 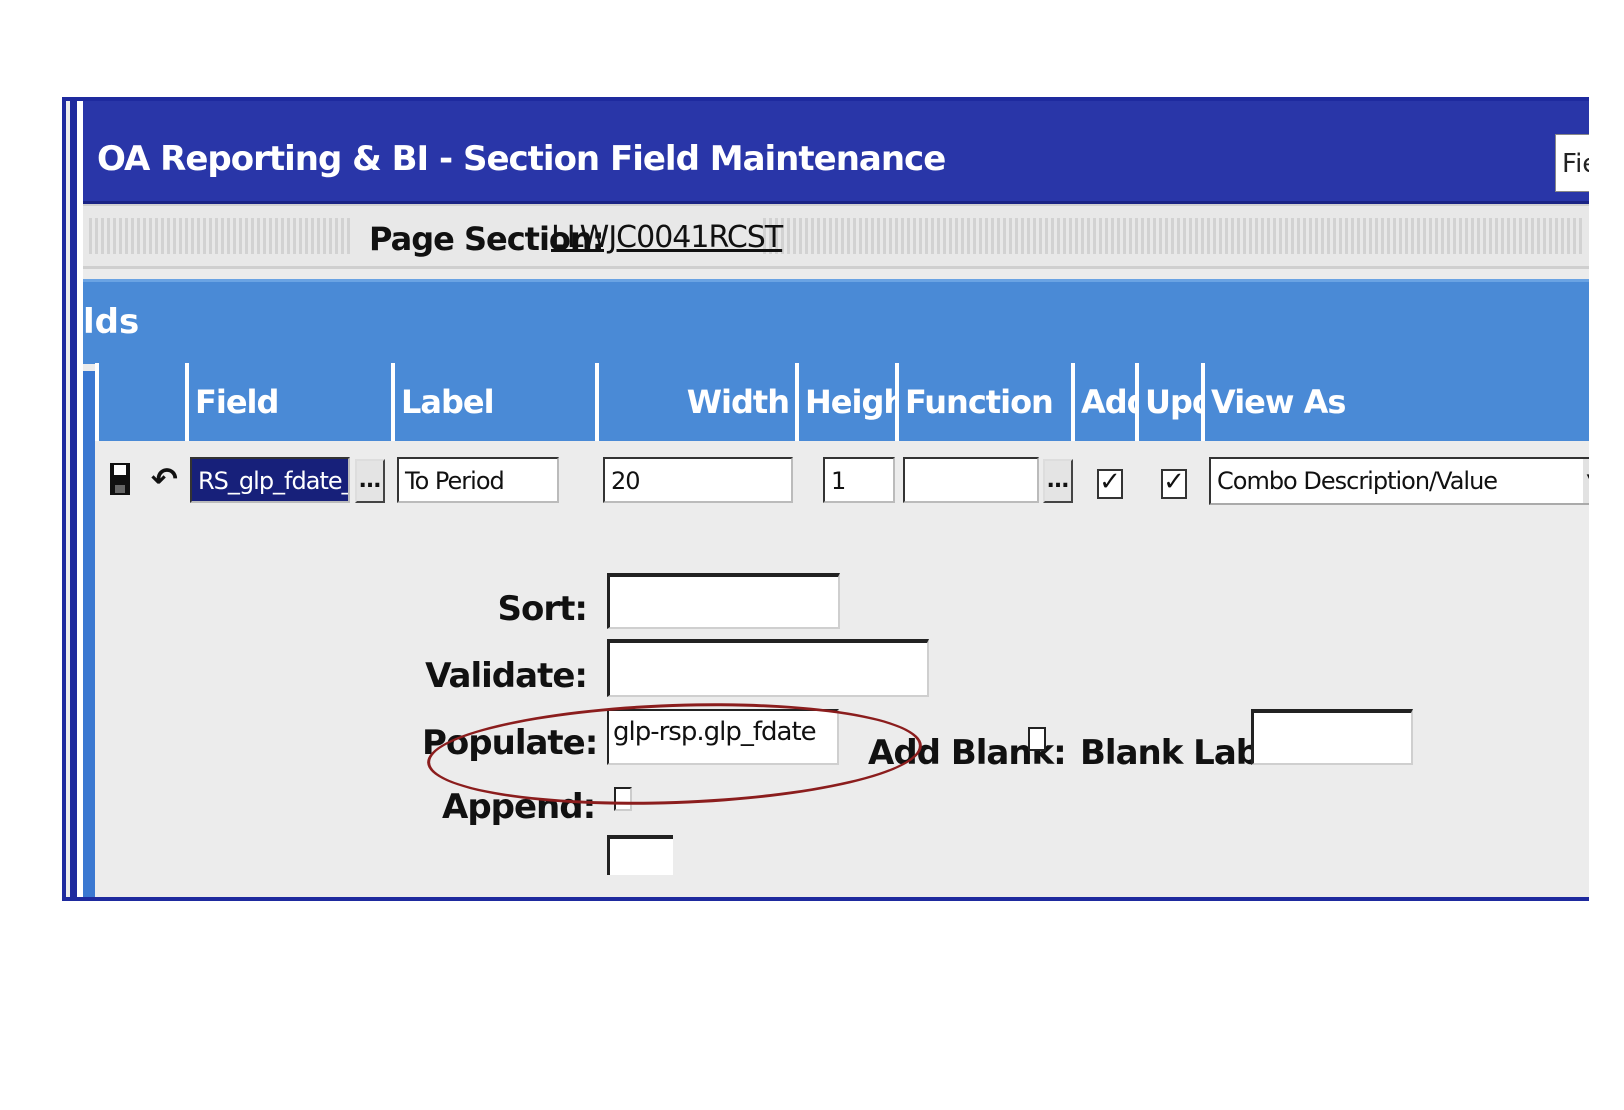 What do you see at coordinates (542, 609) in the screenshot?
I see `sort-label: Sort:` at bounding box center [542, 609].